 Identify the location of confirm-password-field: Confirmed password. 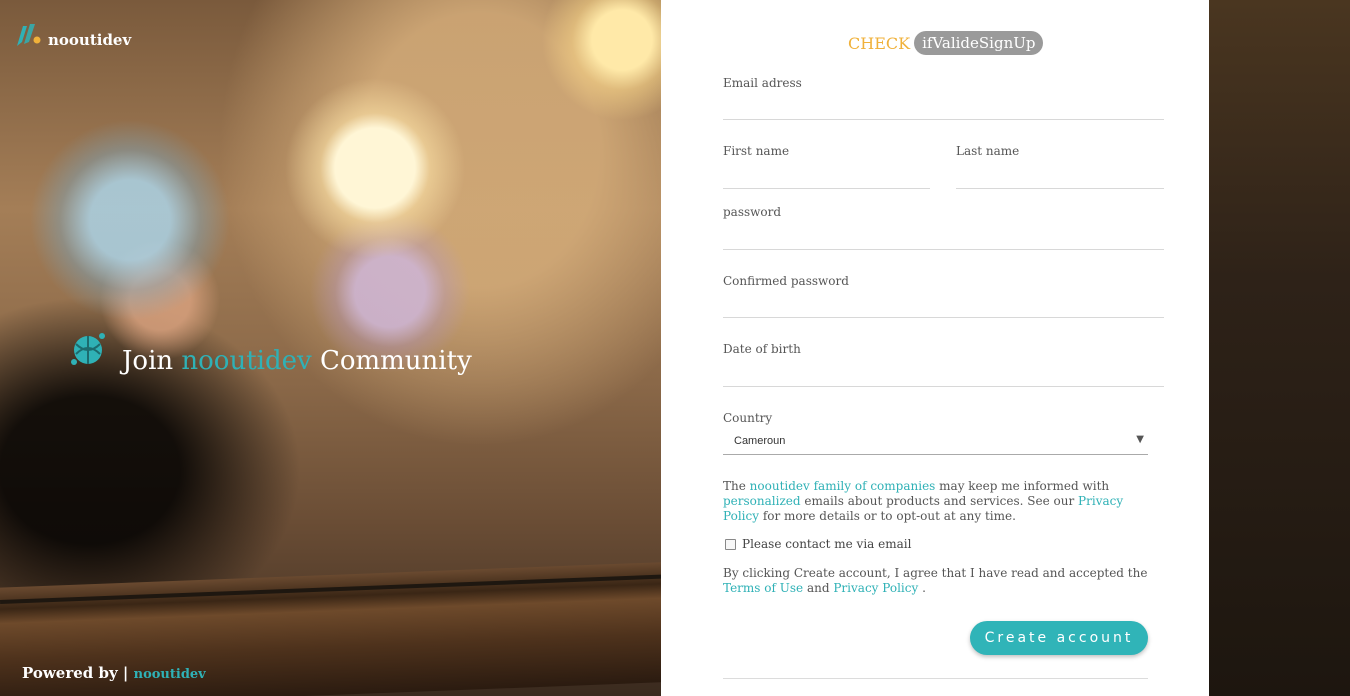
(943, 296).